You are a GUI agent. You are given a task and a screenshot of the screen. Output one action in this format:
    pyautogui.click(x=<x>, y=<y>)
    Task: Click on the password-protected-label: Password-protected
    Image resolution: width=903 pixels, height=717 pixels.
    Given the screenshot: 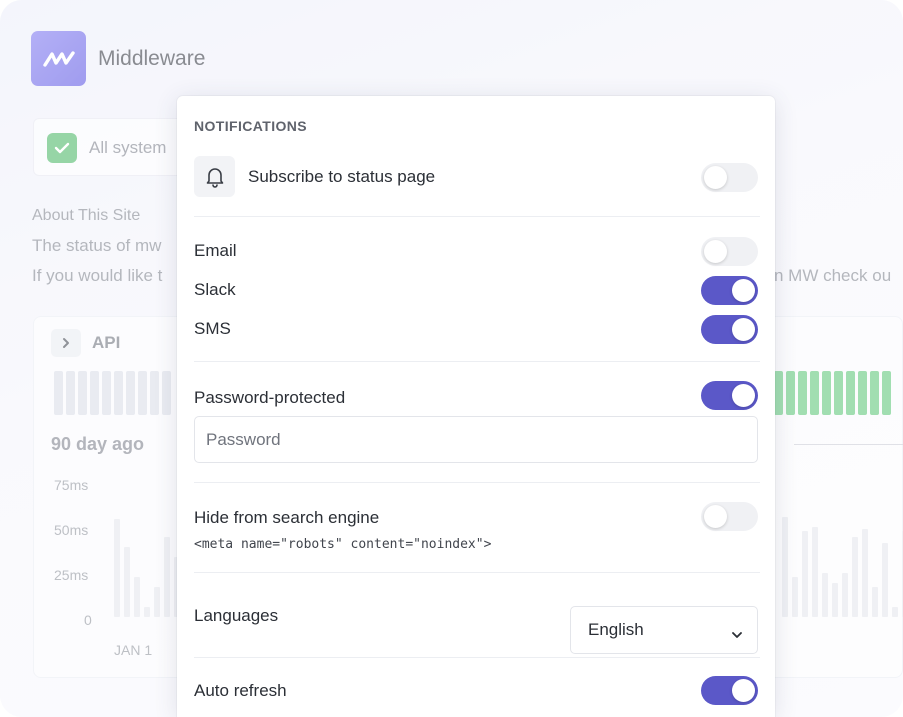 What is the action you would take?
    pyautogui.click(x=270, y=397)
    